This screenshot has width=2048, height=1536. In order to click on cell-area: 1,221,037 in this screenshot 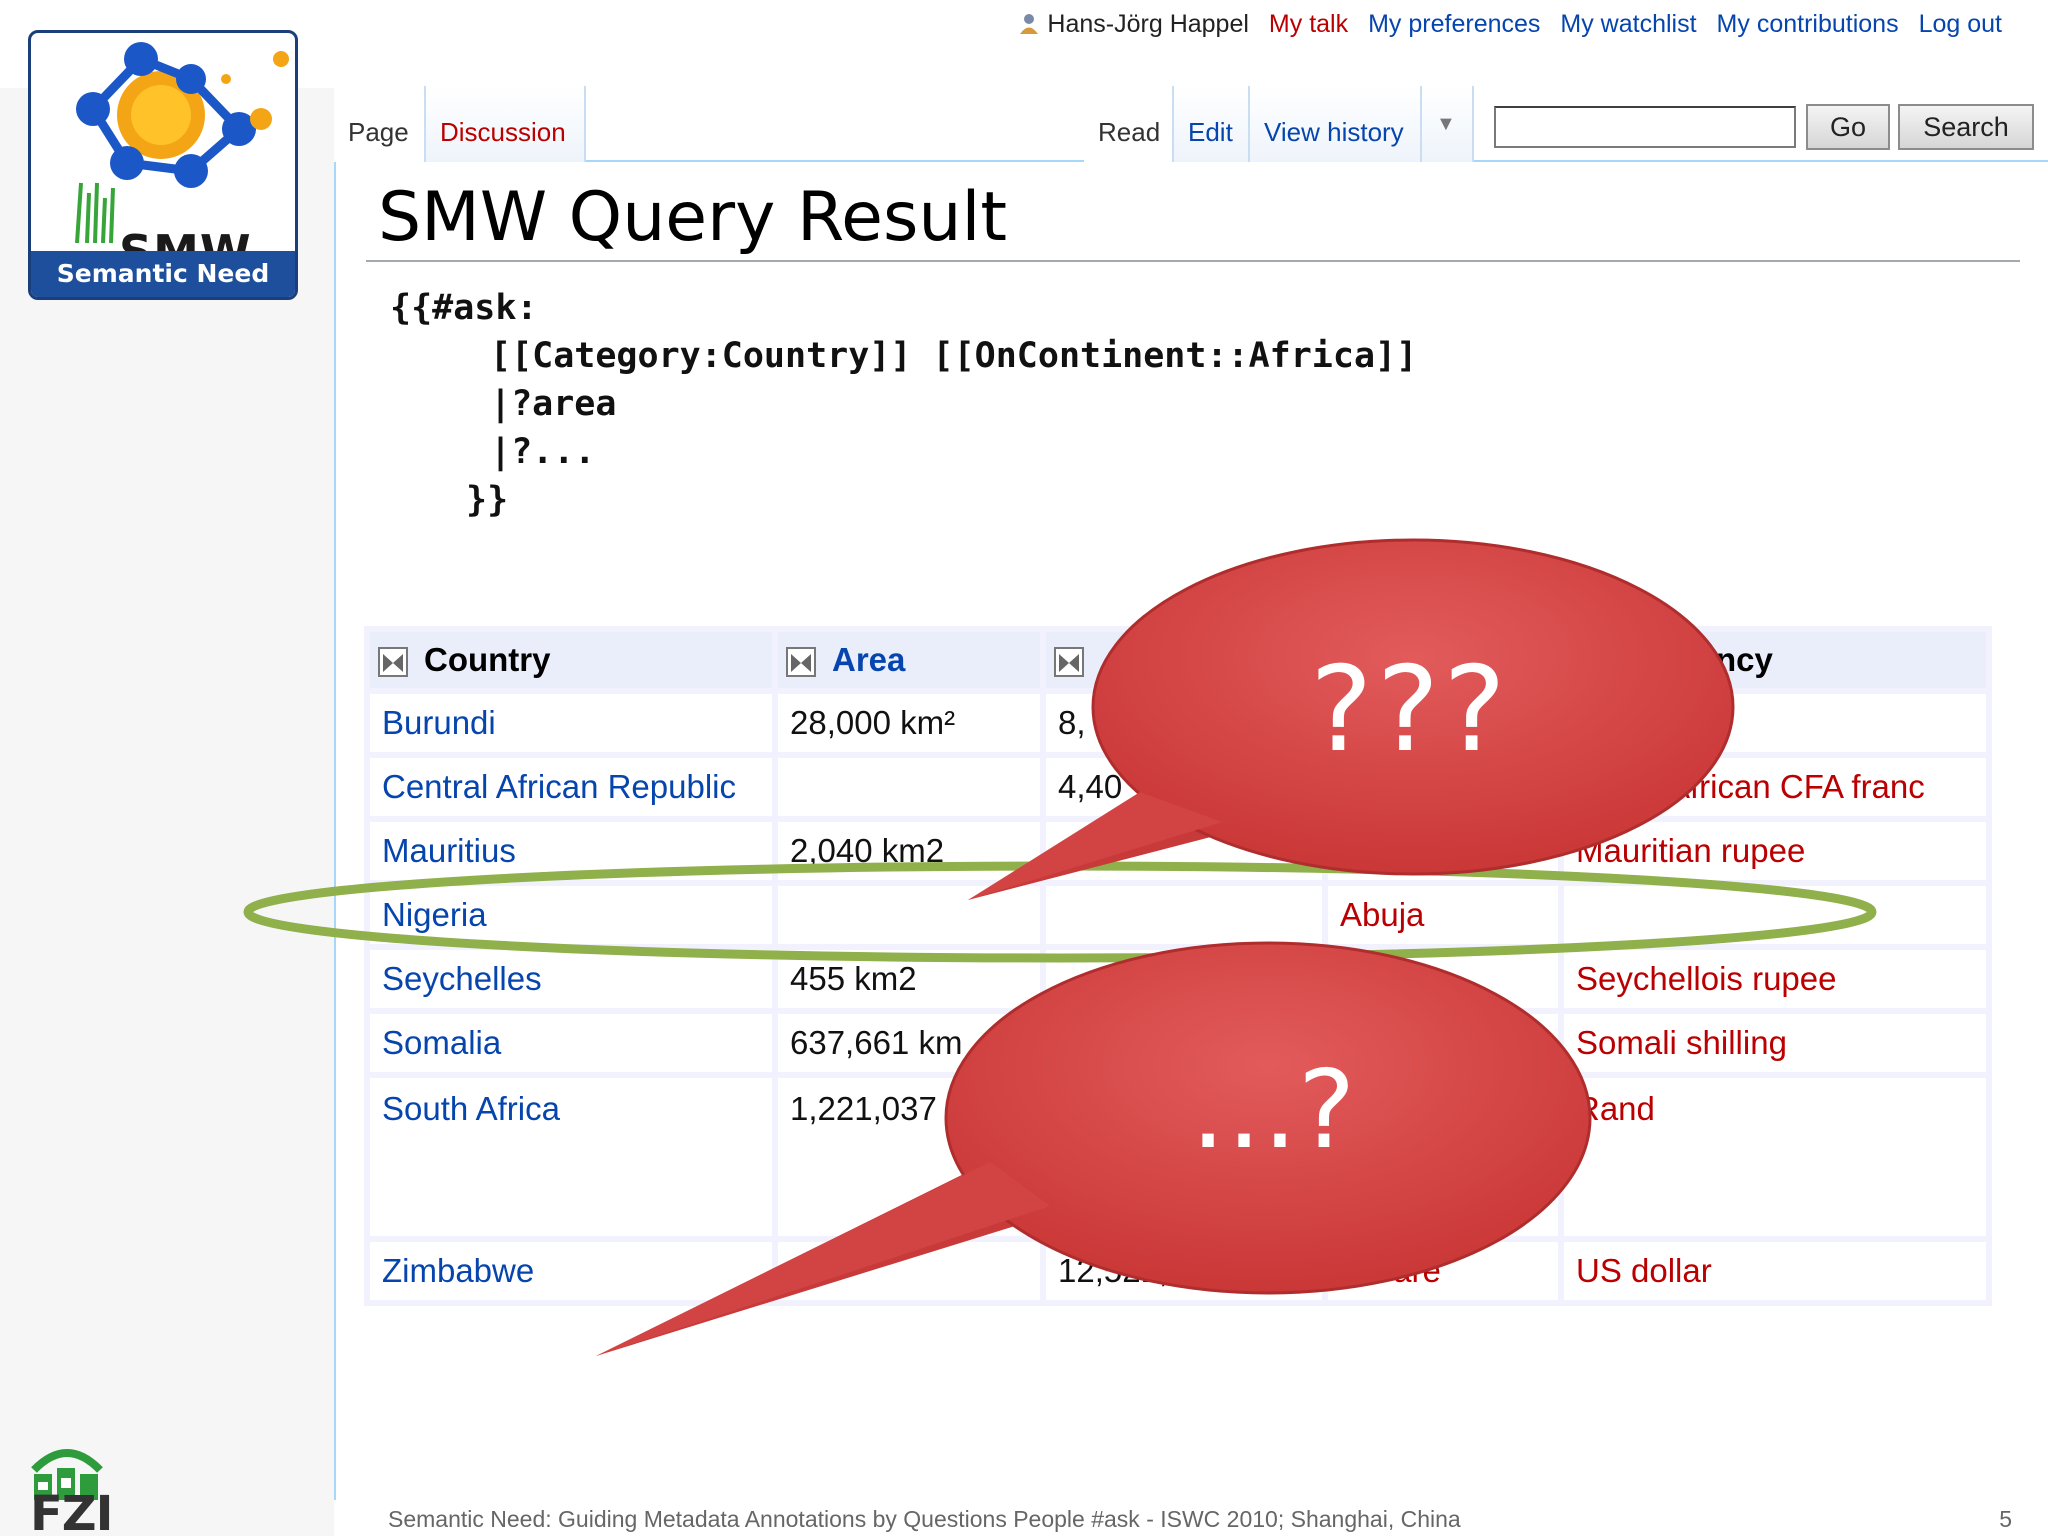, I will do `click(909, 1157)`.